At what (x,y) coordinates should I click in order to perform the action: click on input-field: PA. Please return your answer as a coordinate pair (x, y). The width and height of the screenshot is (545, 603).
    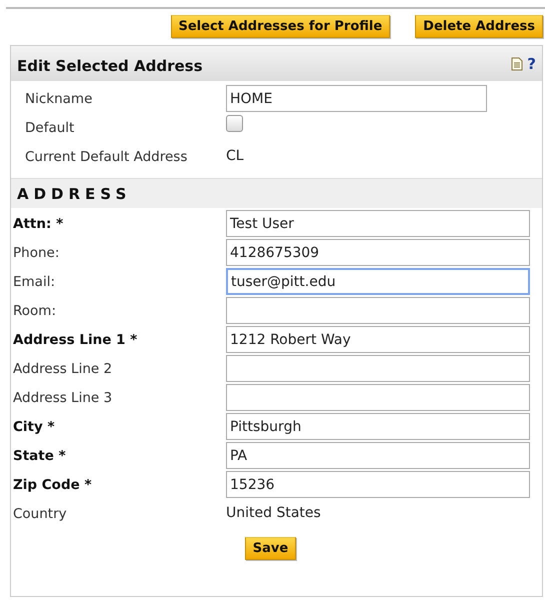
    Looking at the image, I should click on (378, 455).